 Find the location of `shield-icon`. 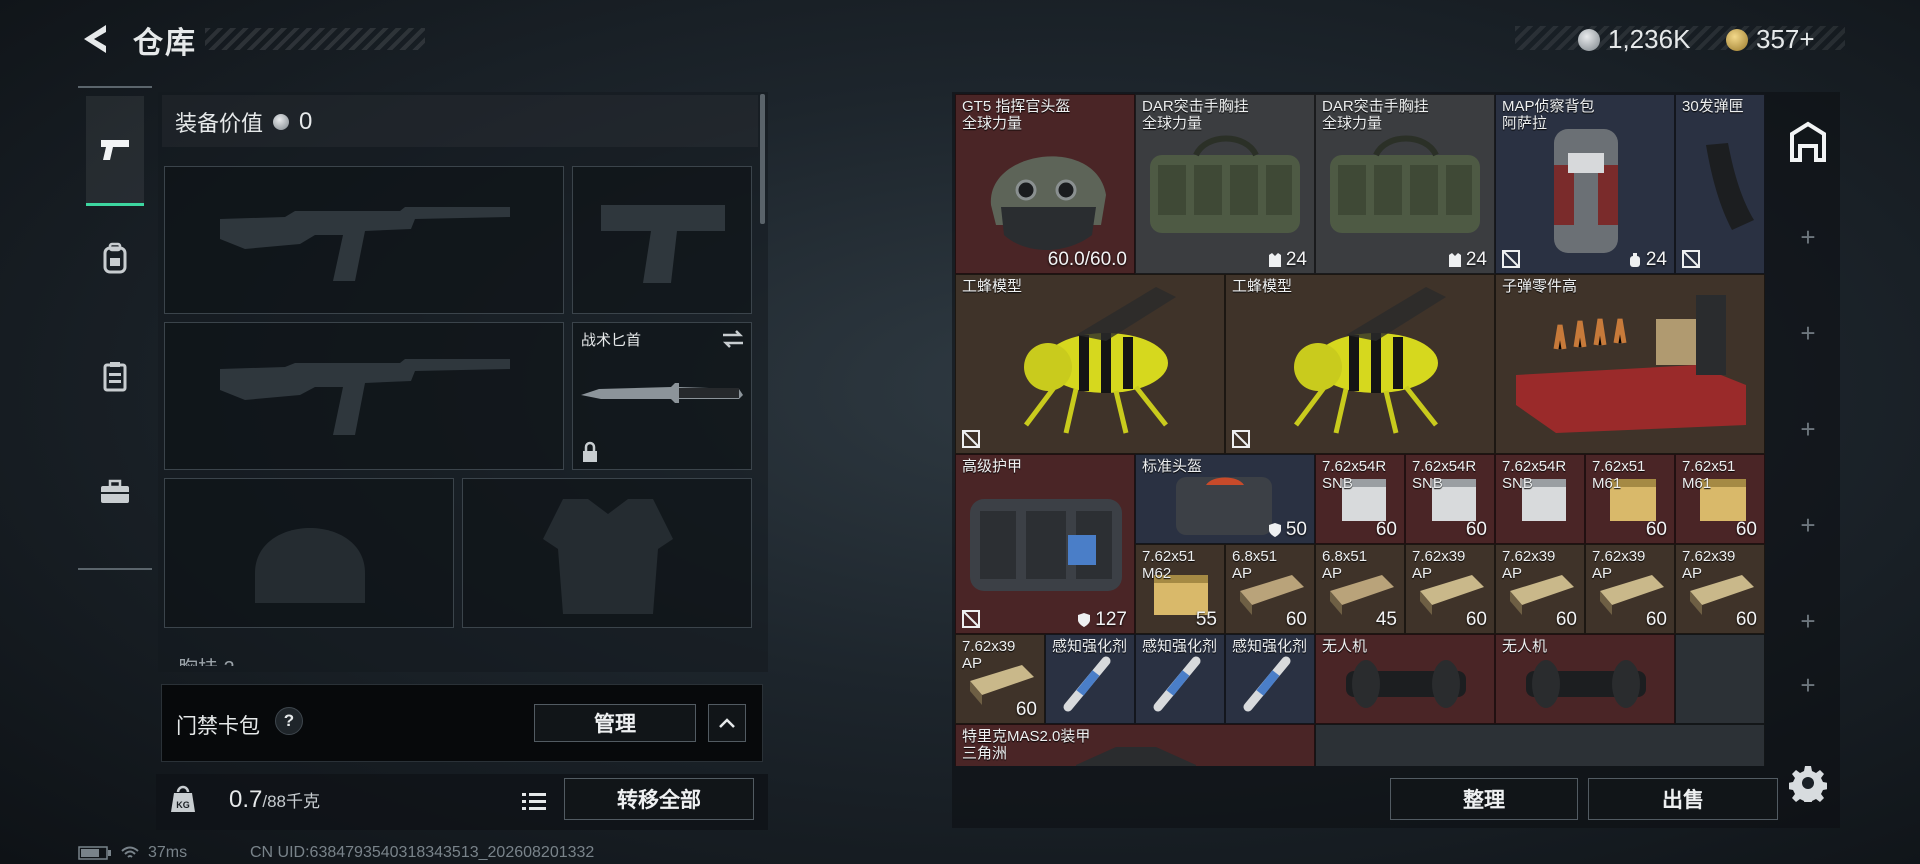

shield-icon is located at coordinates (1084, 620).